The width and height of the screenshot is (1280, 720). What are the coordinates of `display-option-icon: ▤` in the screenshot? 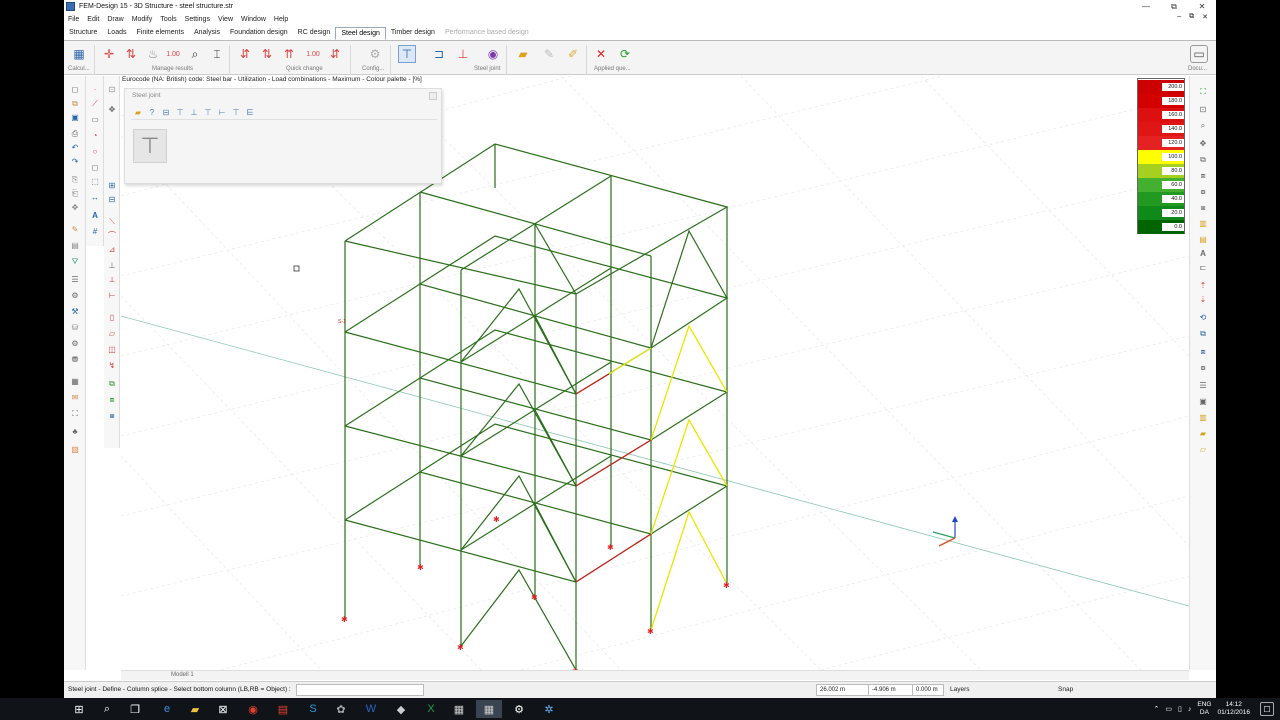 It's located at (1203, 239).